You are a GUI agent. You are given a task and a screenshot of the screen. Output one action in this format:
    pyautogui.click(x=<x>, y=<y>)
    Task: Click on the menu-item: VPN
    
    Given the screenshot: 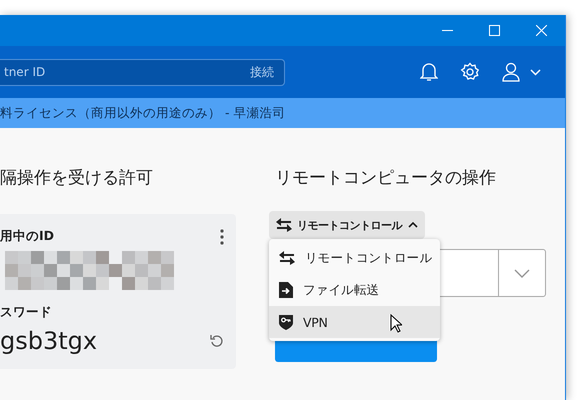 What is the action you would take?
    pyautogui.click(x=354, y=322)
    